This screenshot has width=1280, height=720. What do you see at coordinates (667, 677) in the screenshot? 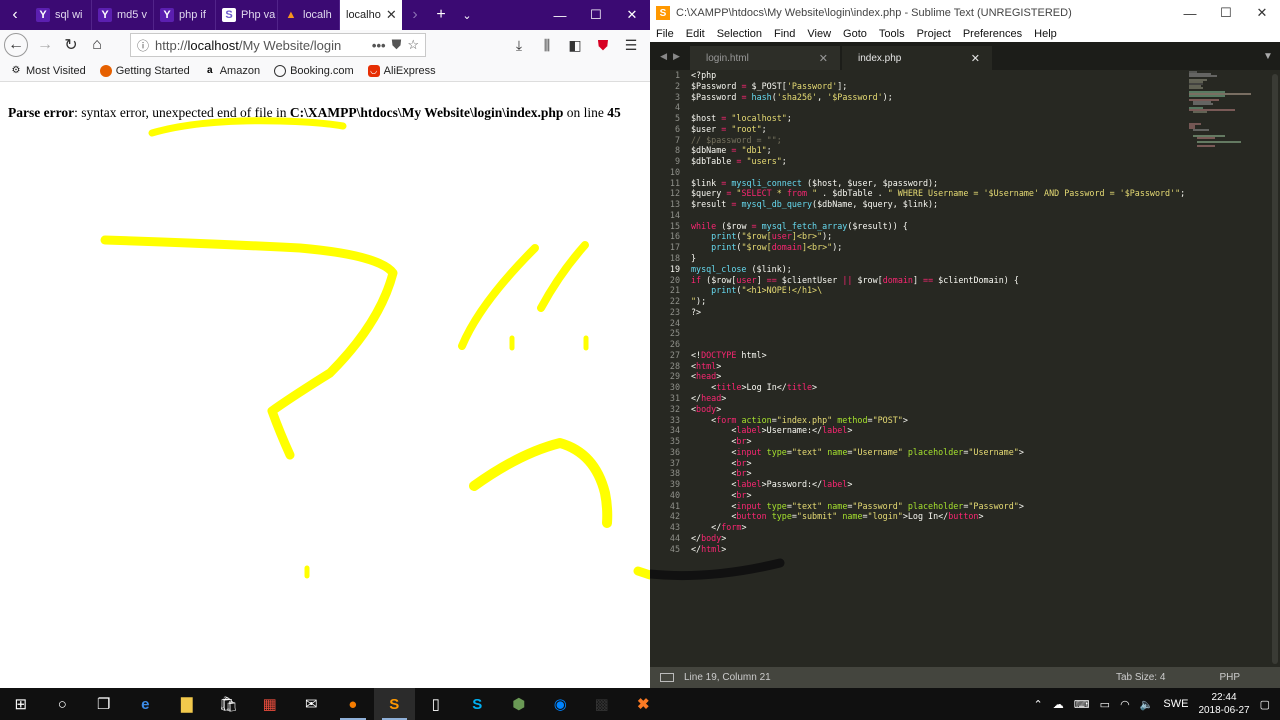
I see `panel-toggle-icon` at bounding box center [667, 677].